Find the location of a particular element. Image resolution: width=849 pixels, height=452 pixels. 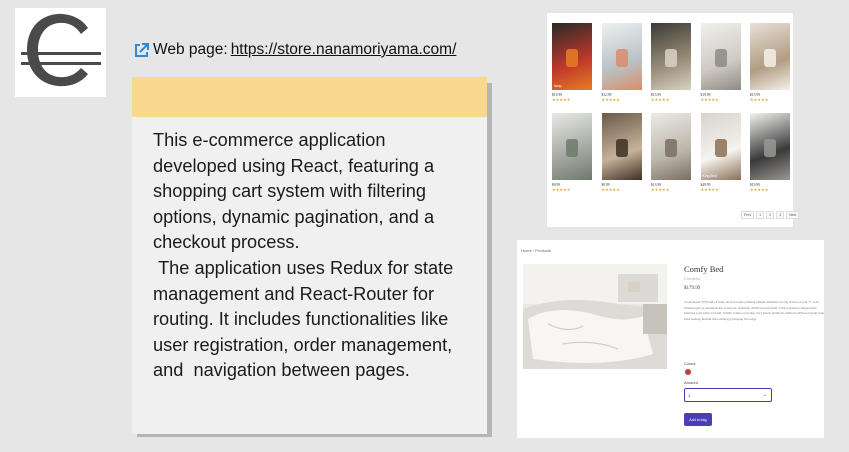

product-card: King Bed $49.99 ★★★★★ is located at coordinates (720, 152).